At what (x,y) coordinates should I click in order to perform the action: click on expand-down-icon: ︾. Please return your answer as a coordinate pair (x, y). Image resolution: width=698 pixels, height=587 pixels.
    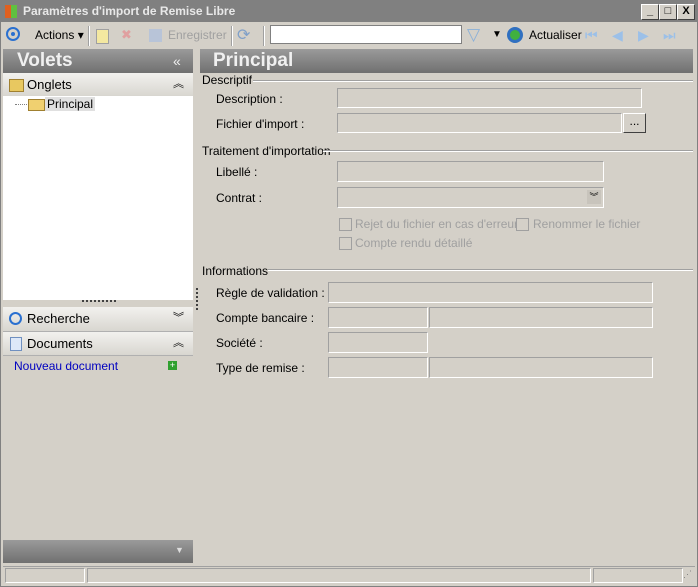
    Looking at the image, I should click on (178, 318).